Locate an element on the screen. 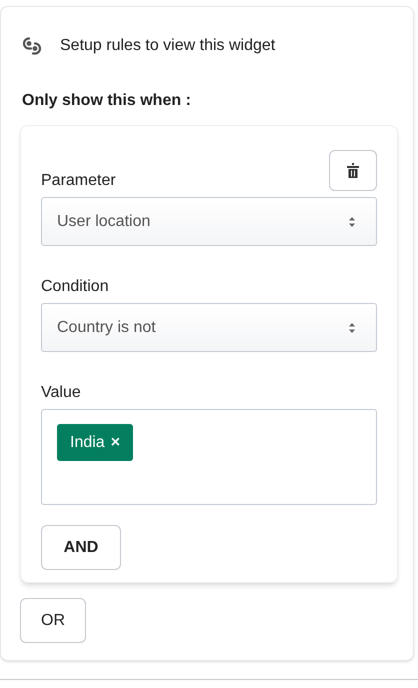 The image size is (418, 688). section-heading: Only show this when : is located at coordinates (106, 101).